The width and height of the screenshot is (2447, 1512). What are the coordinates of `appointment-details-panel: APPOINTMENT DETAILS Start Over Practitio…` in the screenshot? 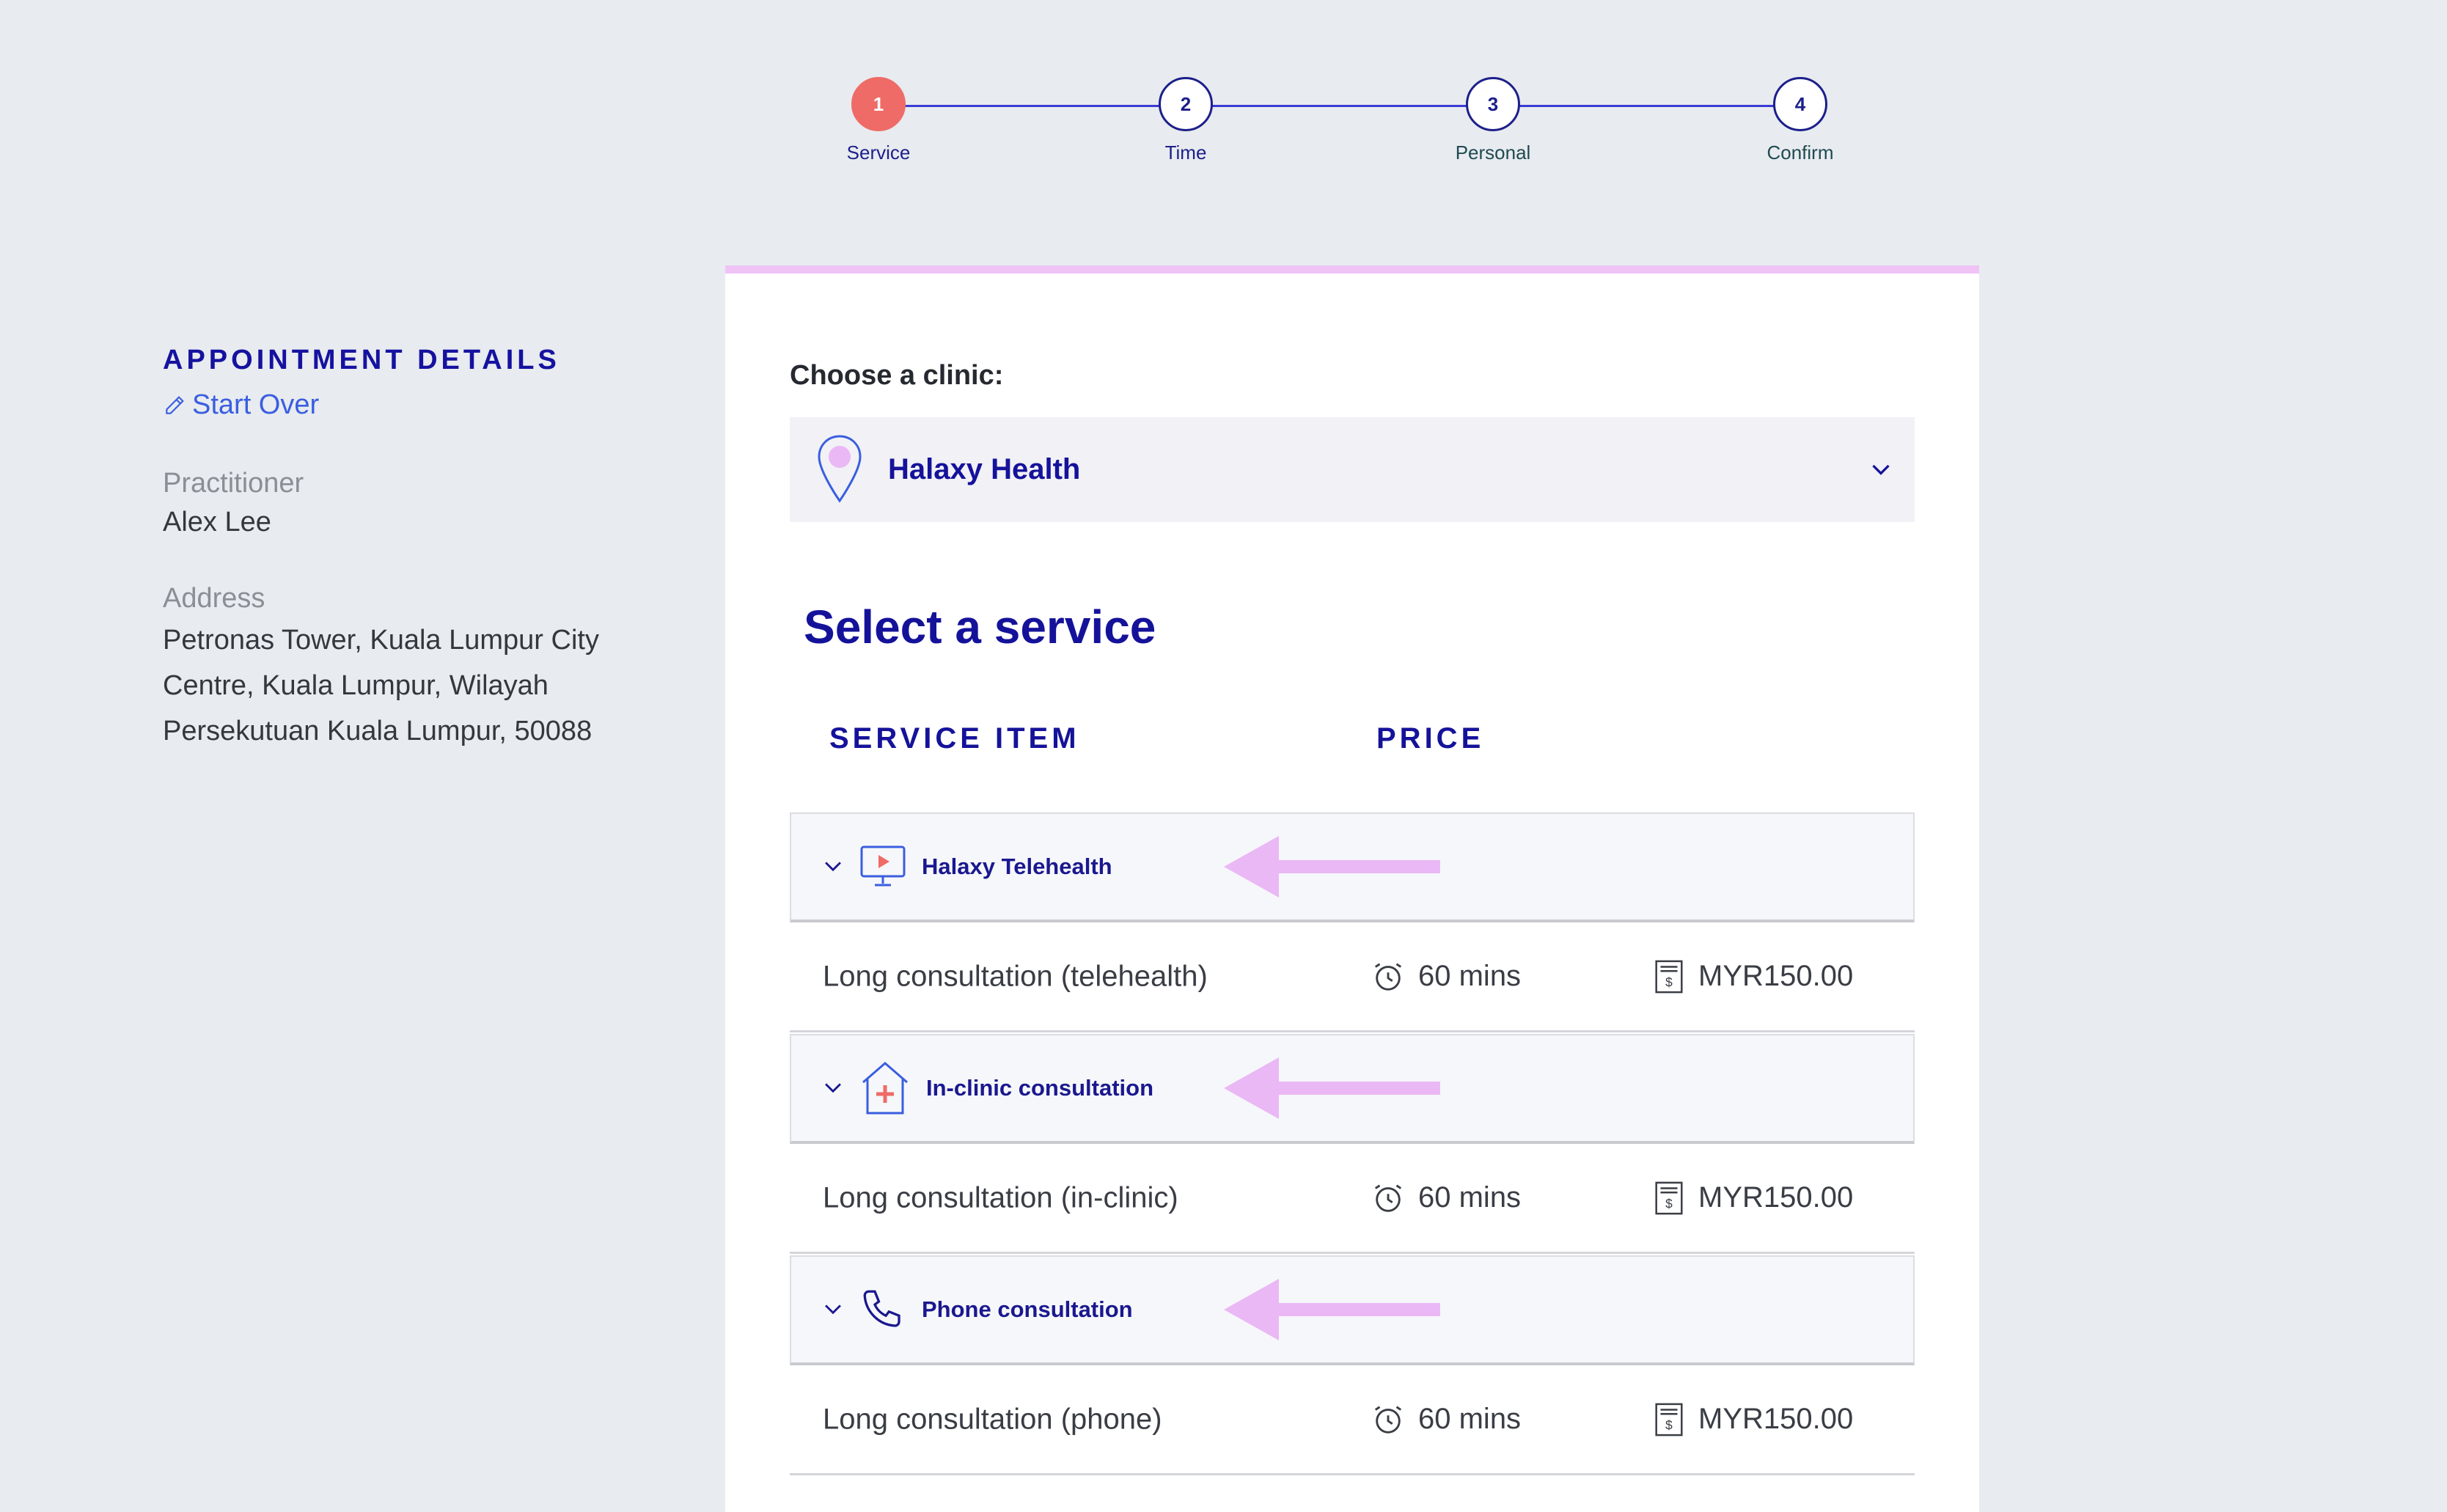 It's located at (419, 549).